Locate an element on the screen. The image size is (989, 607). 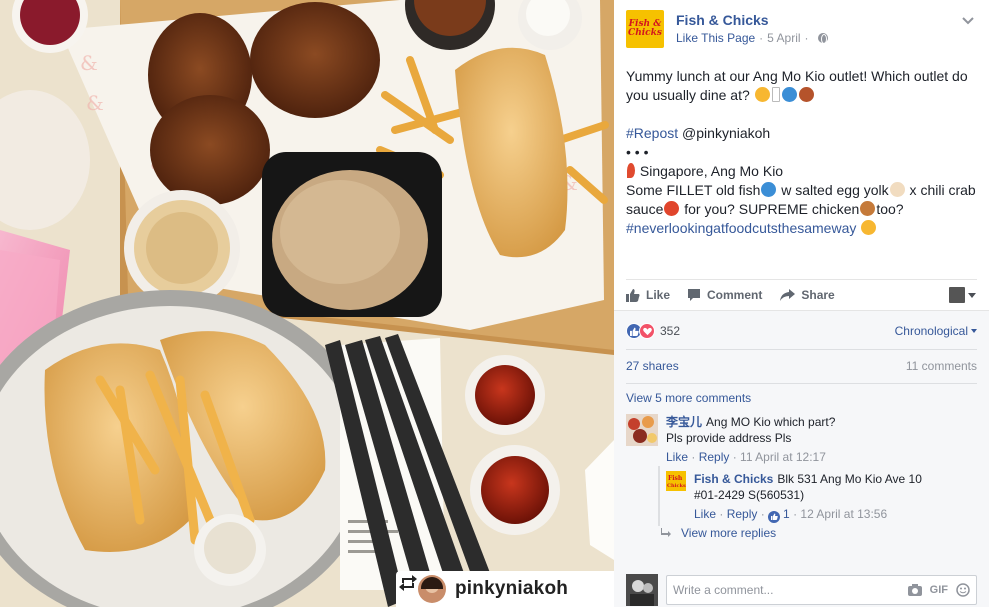
comment-timestamp: 11 April at 12:17 is located at coordinates (783, 457).